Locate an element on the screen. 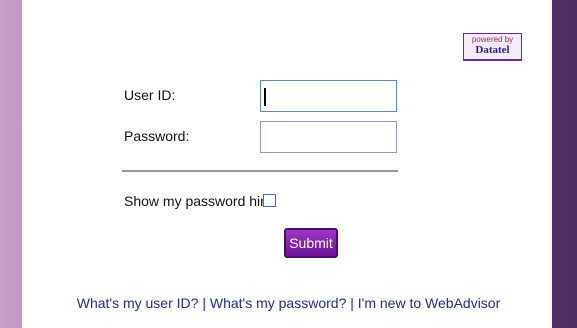 This screenshot has width=577, height=328. new-user-link: I'm new to WebAdvisor is located at coordinates (429, 303).